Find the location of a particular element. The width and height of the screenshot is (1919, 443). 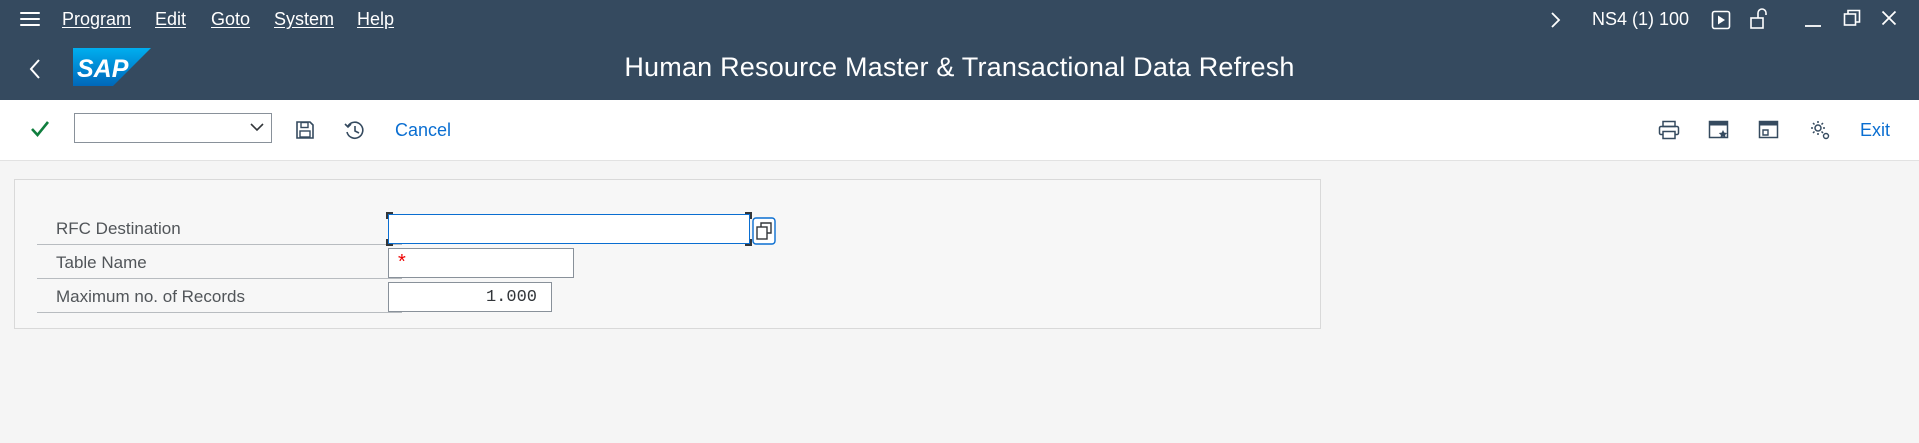

history-icon is located at coordinates (355, 131).